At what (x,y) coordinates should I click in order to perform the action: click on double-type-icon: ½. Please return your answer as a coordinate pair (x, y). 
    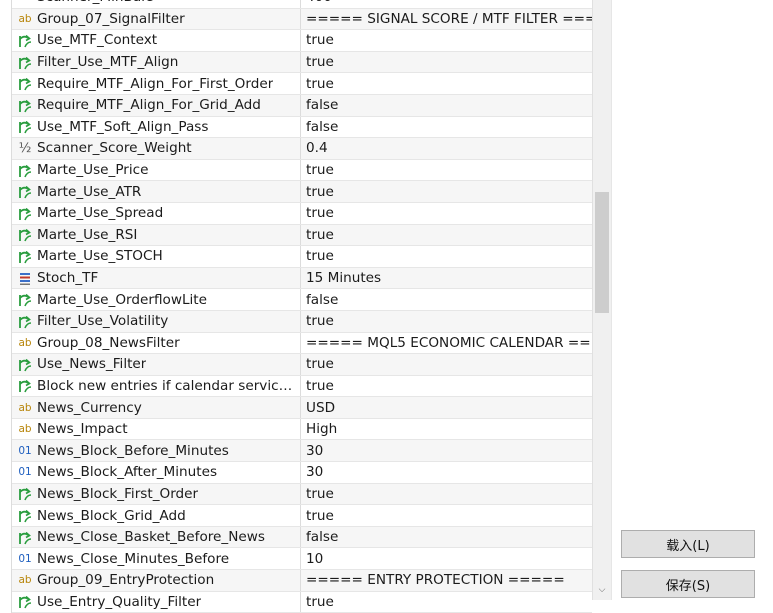
    Looking at the image, I should click on (25, 148).